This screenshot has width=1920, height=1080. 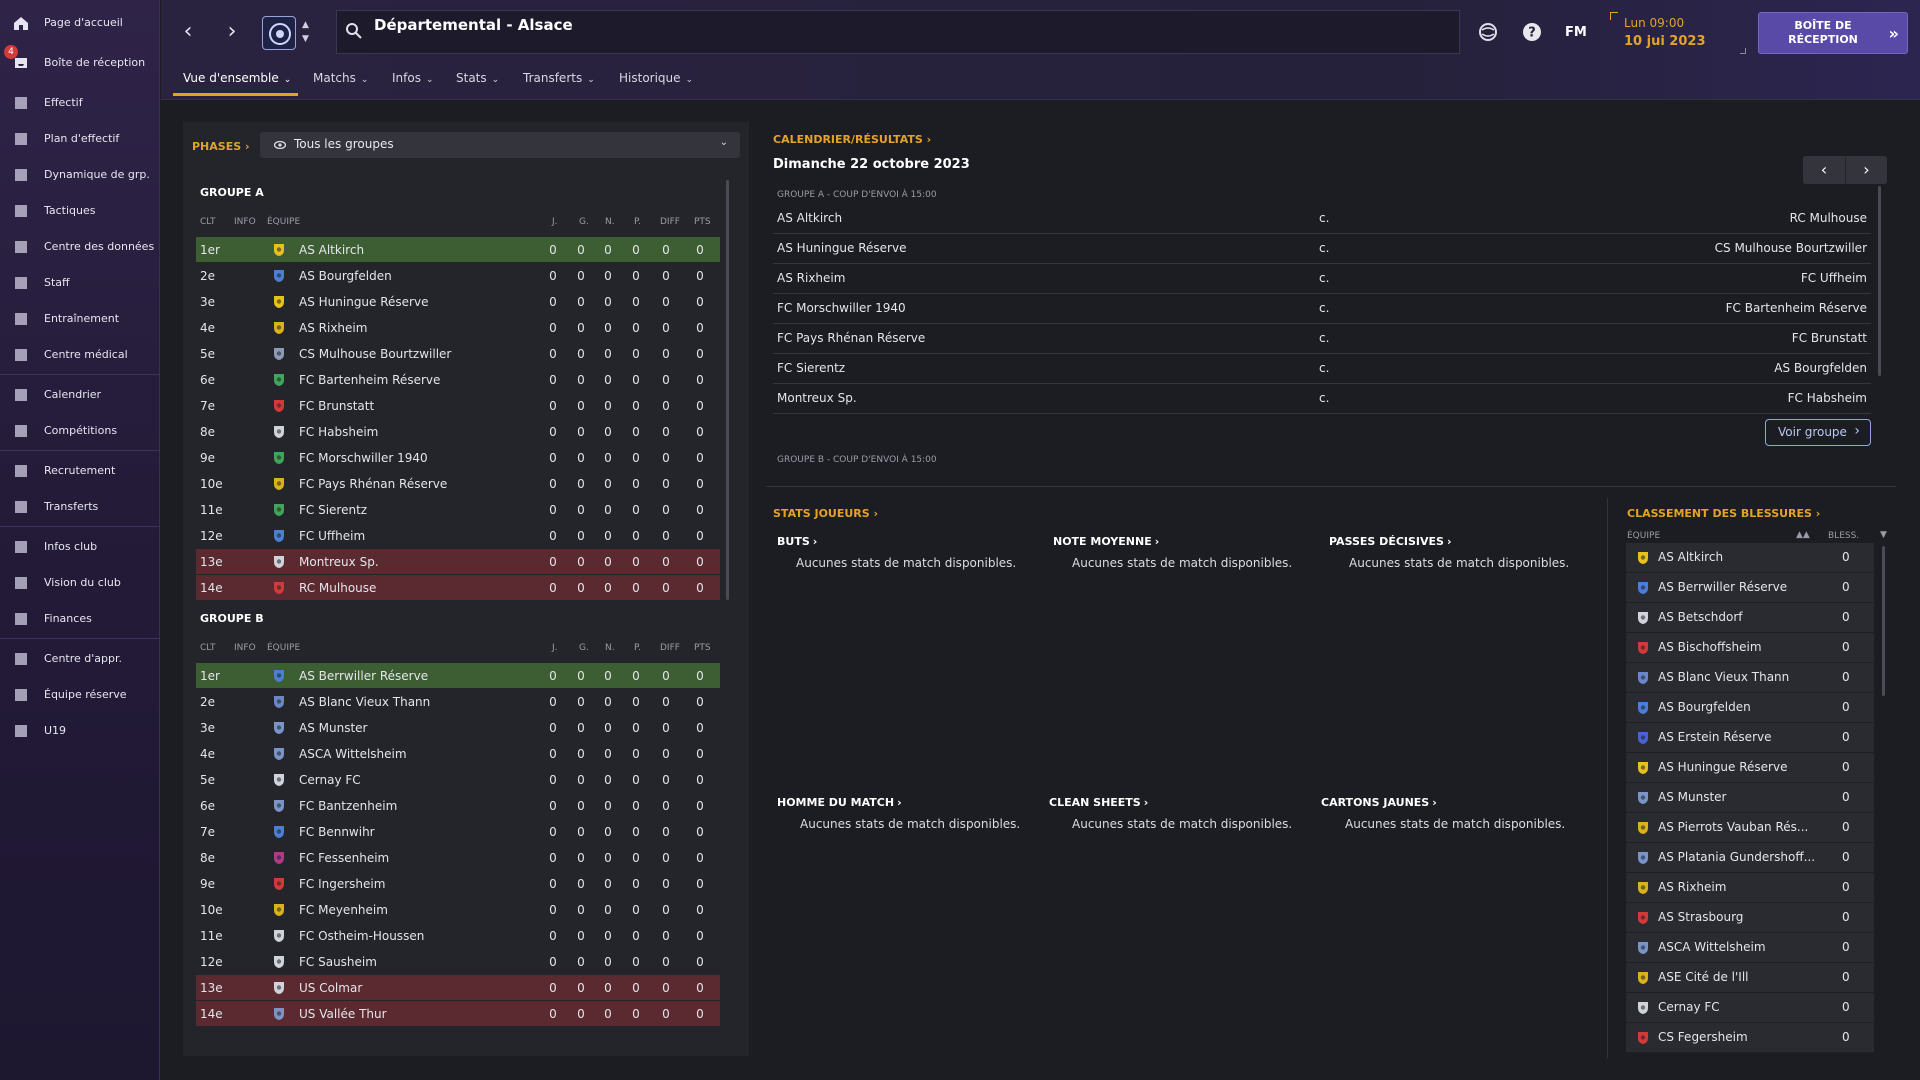 What do you see at coordinates (353, 754) in the screenshot?
I see `team-name-link: ASCA Wittelsheim` at bounding box center [353, 754].